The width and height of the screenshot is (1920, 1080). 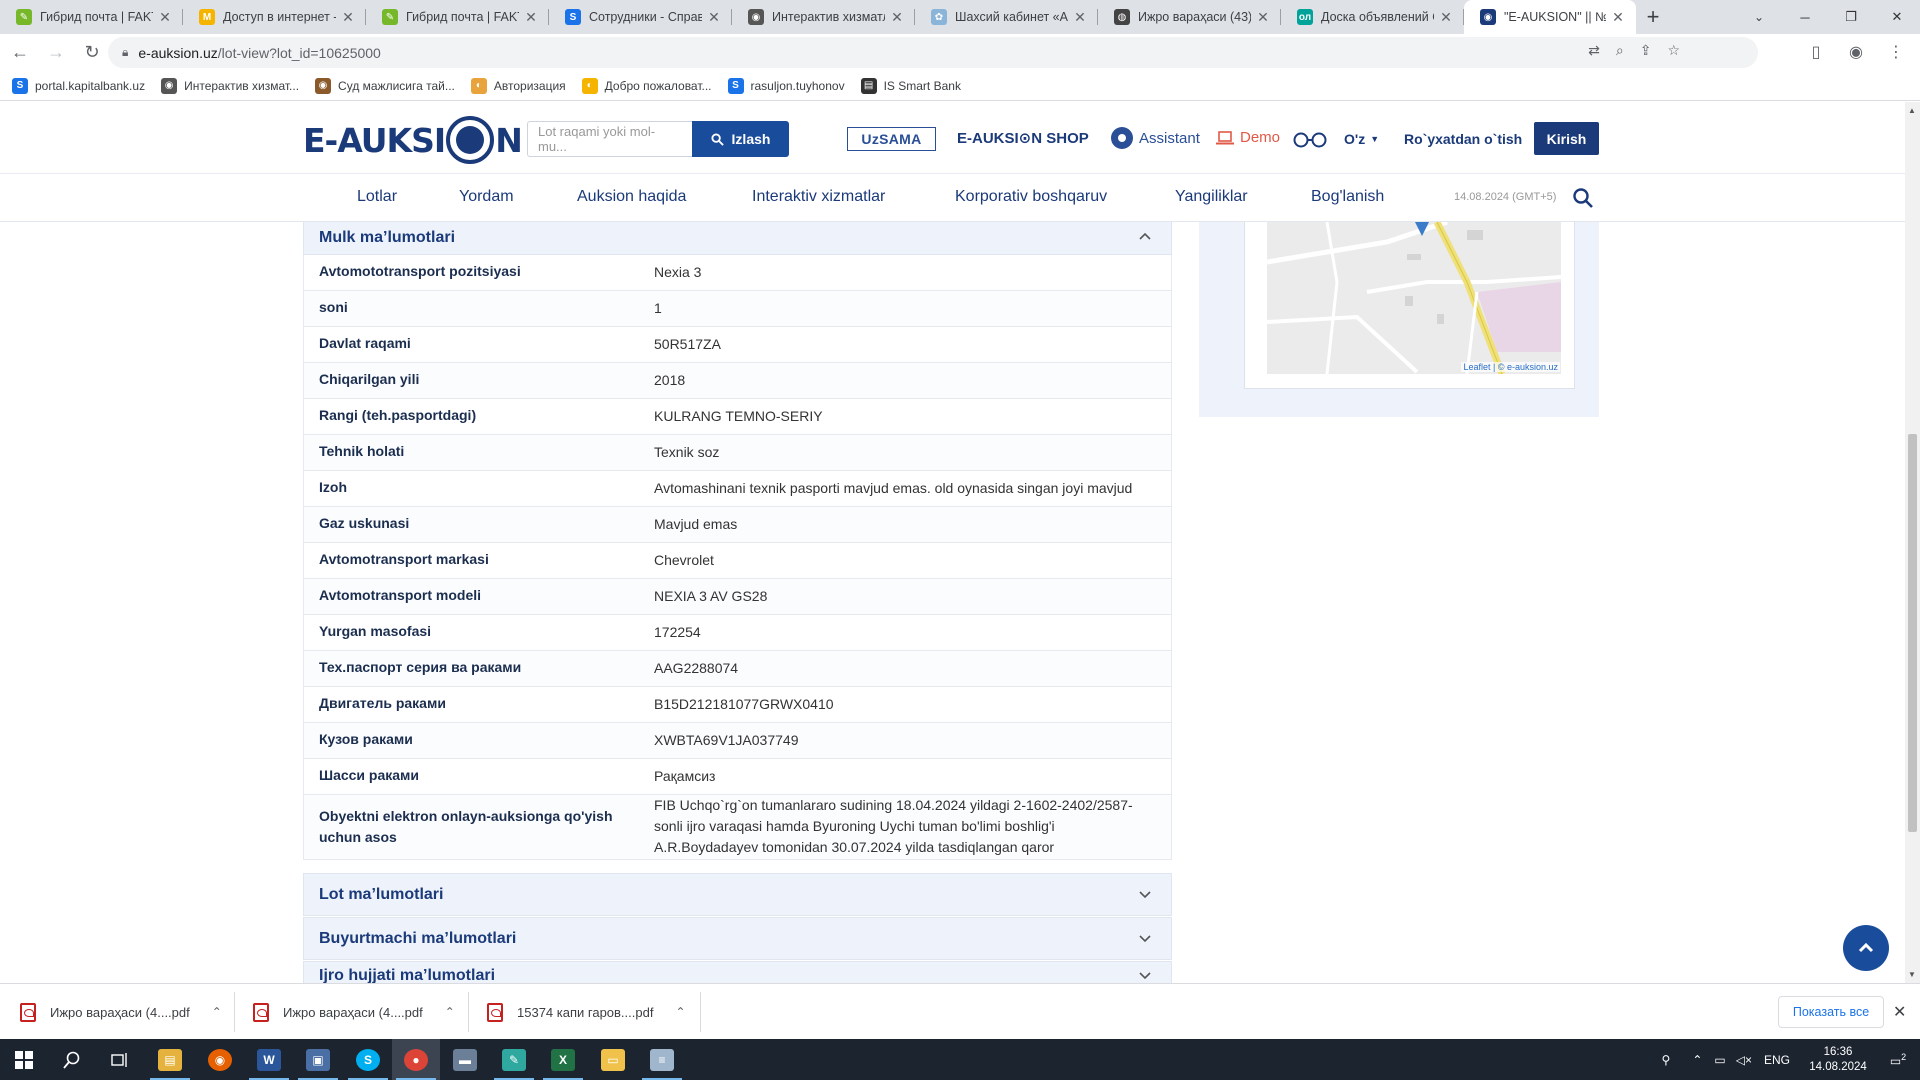 What do you see at coordinates (416, 1059) in the screenshot?
I see `taskbar-chrome: ●` at bounding box center [416, 1059].